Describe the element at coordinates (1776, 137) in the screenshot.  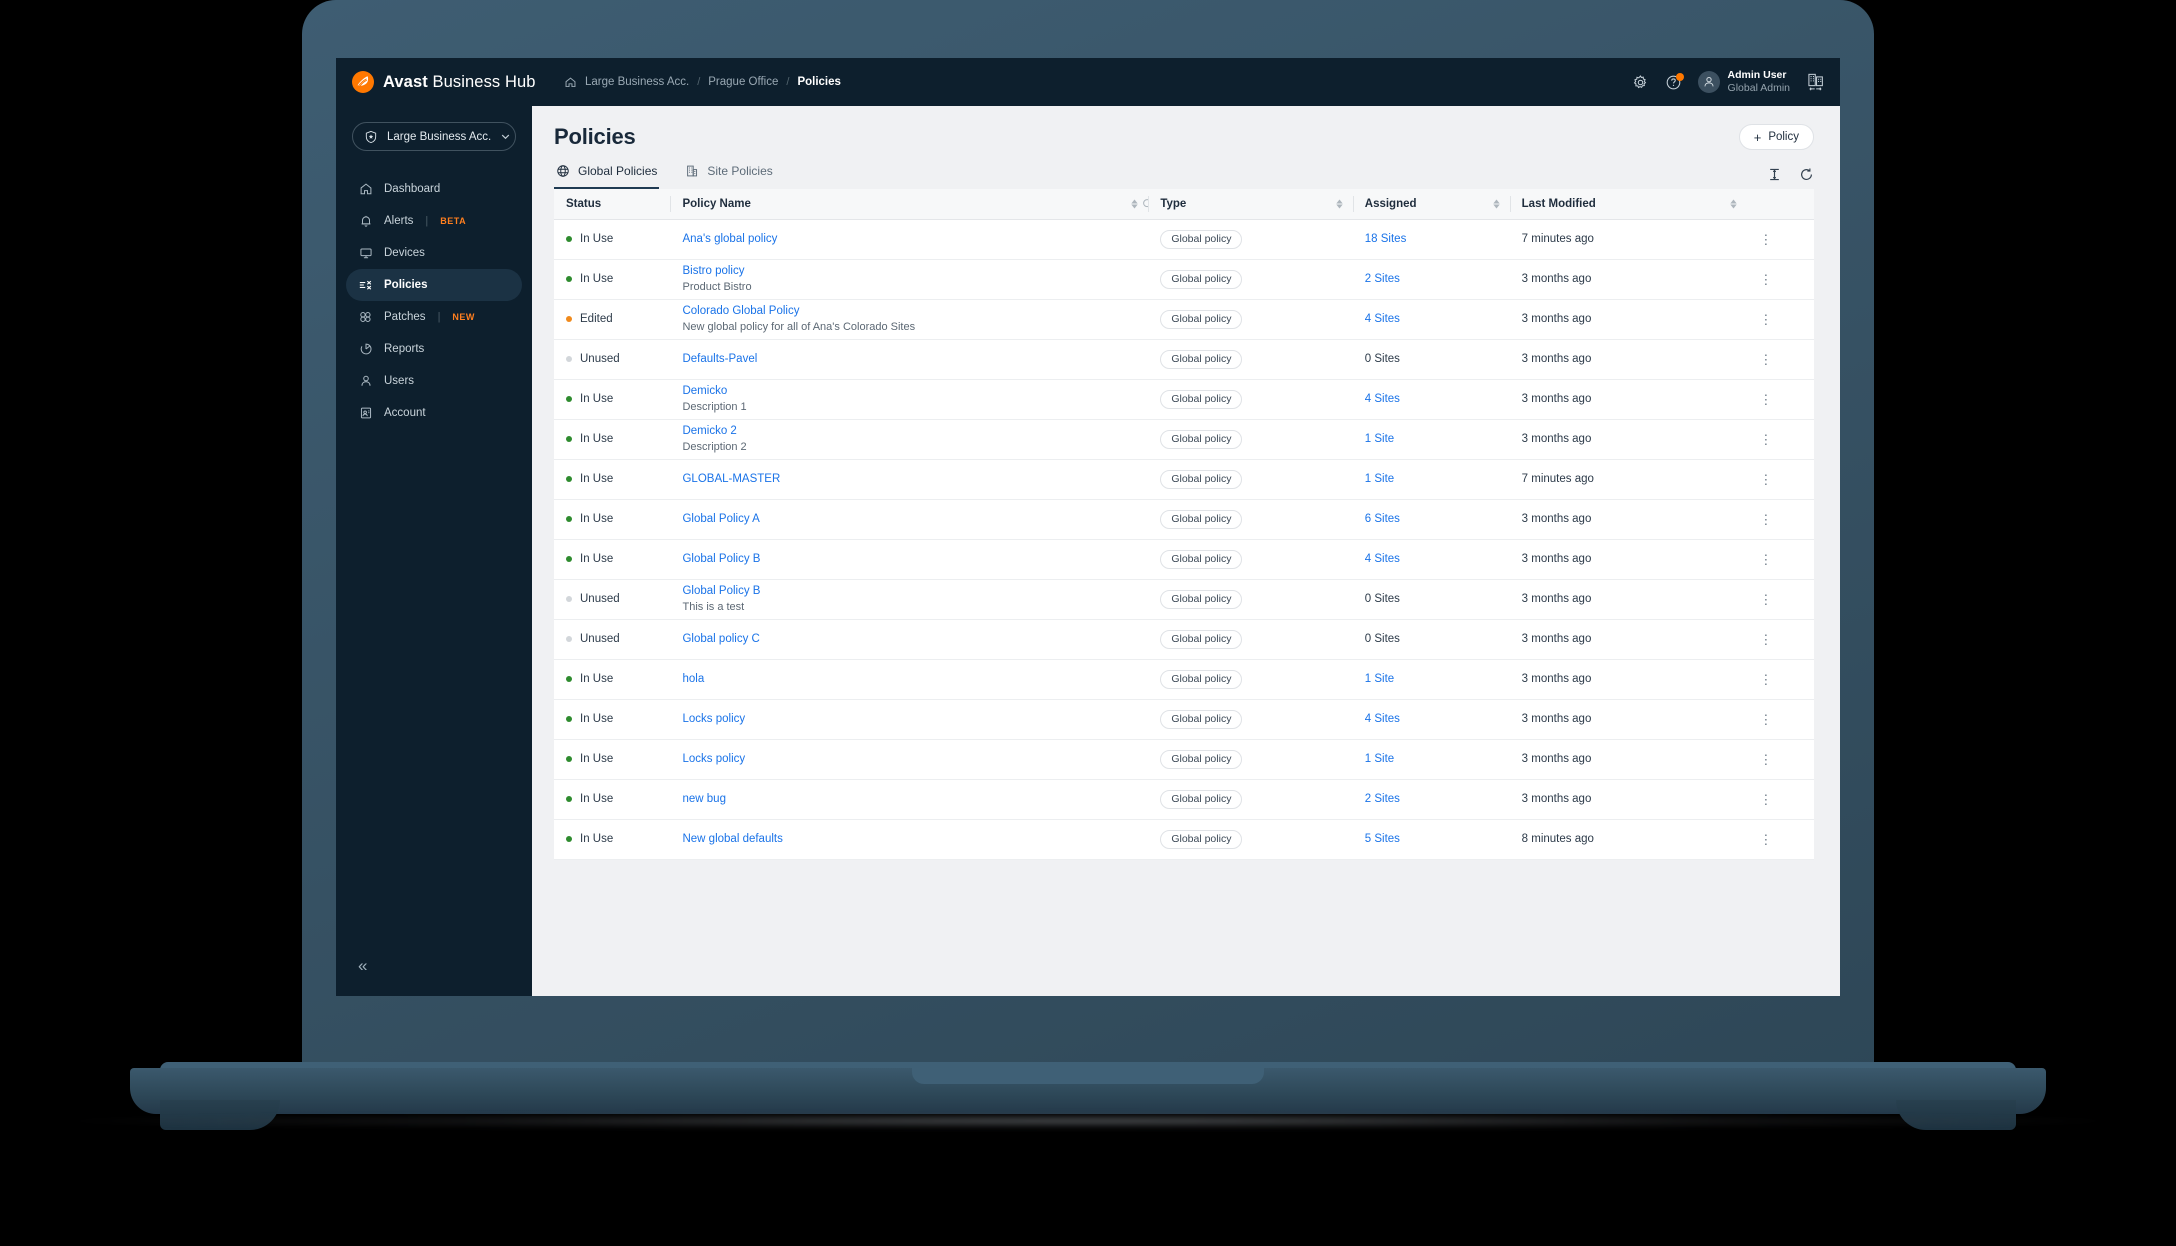
I see `add-policy-button: + Policy` at that location.